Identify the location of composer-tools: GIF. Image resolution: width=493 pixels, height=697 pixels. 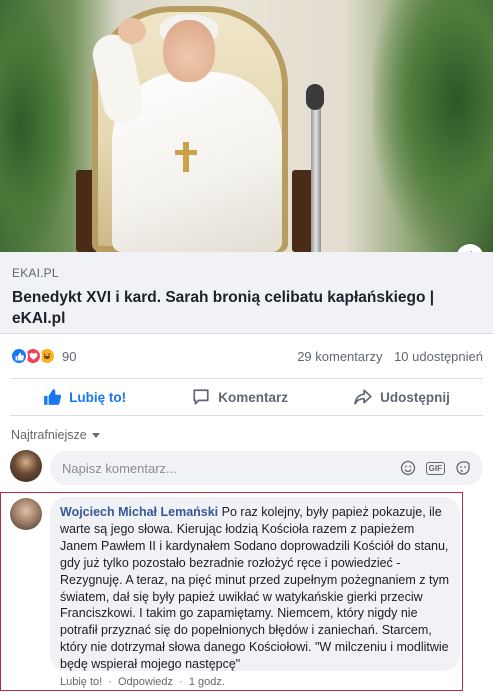
(435, 468).